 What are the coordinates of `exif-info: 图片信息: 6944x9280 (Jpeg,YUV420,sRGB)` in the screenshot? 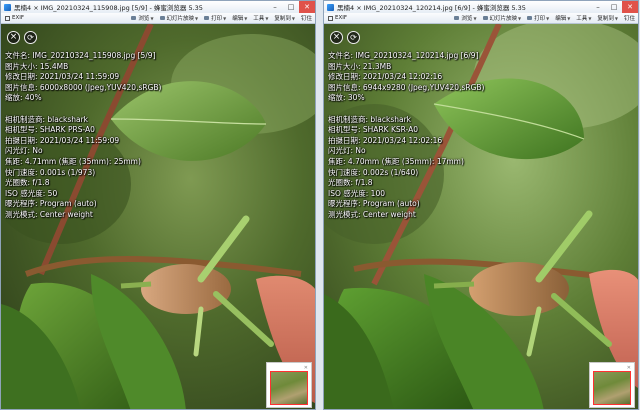 It's located at (406, 87).